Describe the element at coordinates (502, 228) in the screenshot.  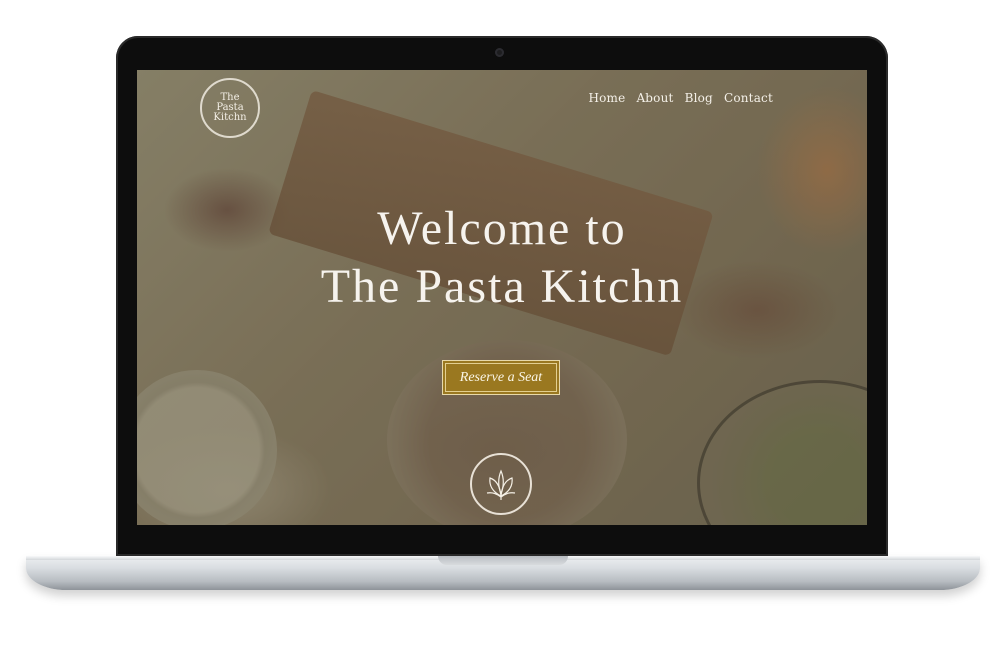
I see `hero-title-line-1: Welcome to` at that location.